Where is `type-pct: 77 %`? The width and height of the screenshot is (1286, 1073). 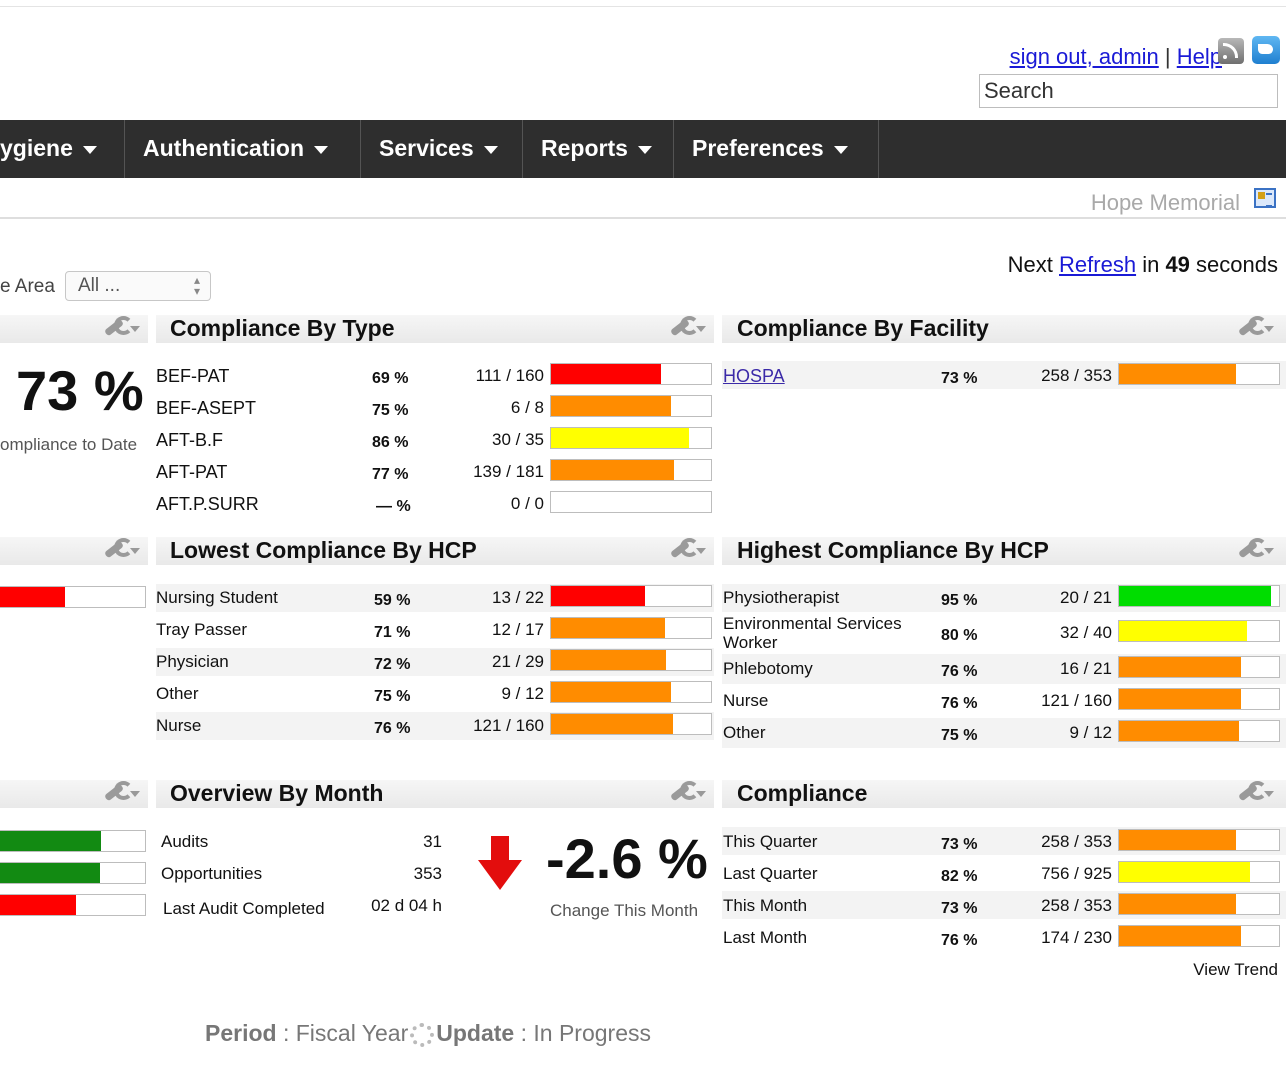
type-pct: 77 % is located at coordinates (390, 474).